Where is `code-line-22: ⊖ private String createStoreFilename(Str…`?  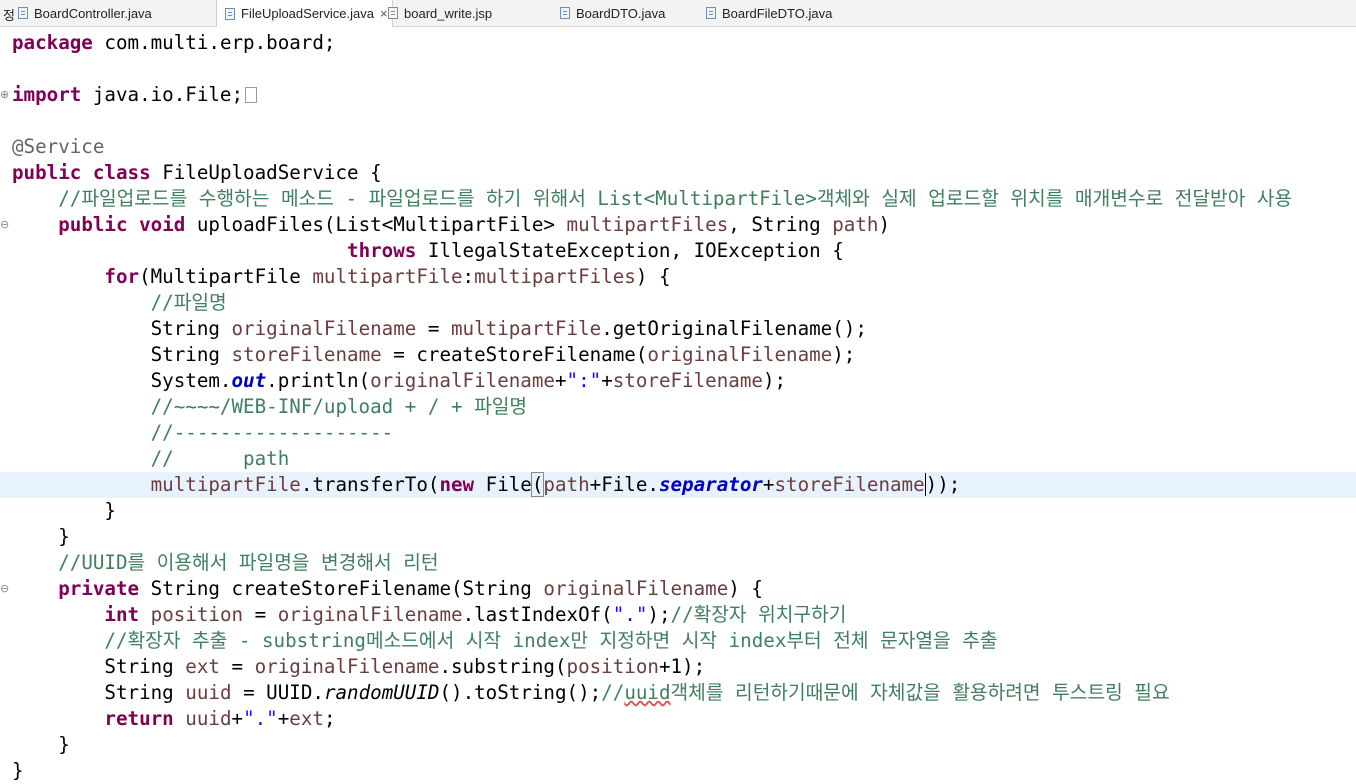
code-line-22: ⊖ private String createStoreFilename(Str… is located at coordinates (381, 589).